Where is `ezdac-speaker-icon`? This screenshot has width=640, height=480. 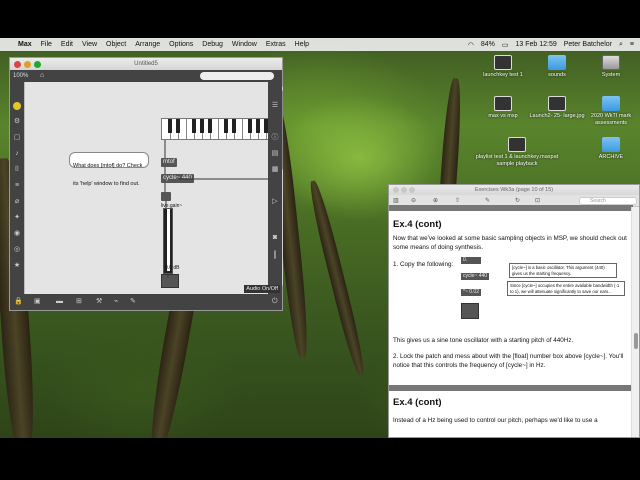
ezdac-speaker-icon is located at coordinates (470, 311).